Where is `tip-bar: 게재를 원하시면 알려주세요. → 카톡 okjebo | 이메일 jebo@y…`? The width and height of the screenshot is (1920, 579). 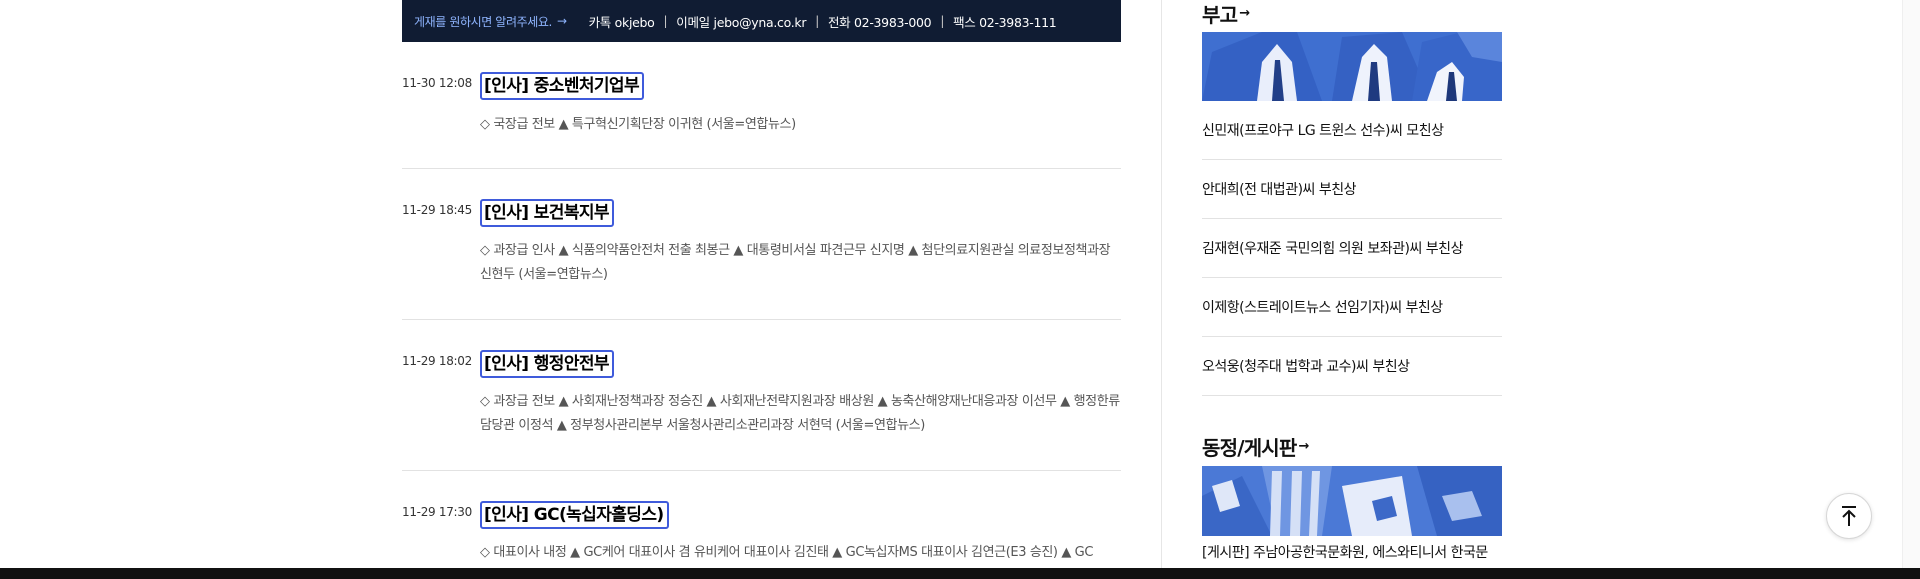
tip-bar: 게재를 원하시면 알려주세요. → 카톡 okjebo | 이메일 jebo@y… is located at coordinates (761, 21).